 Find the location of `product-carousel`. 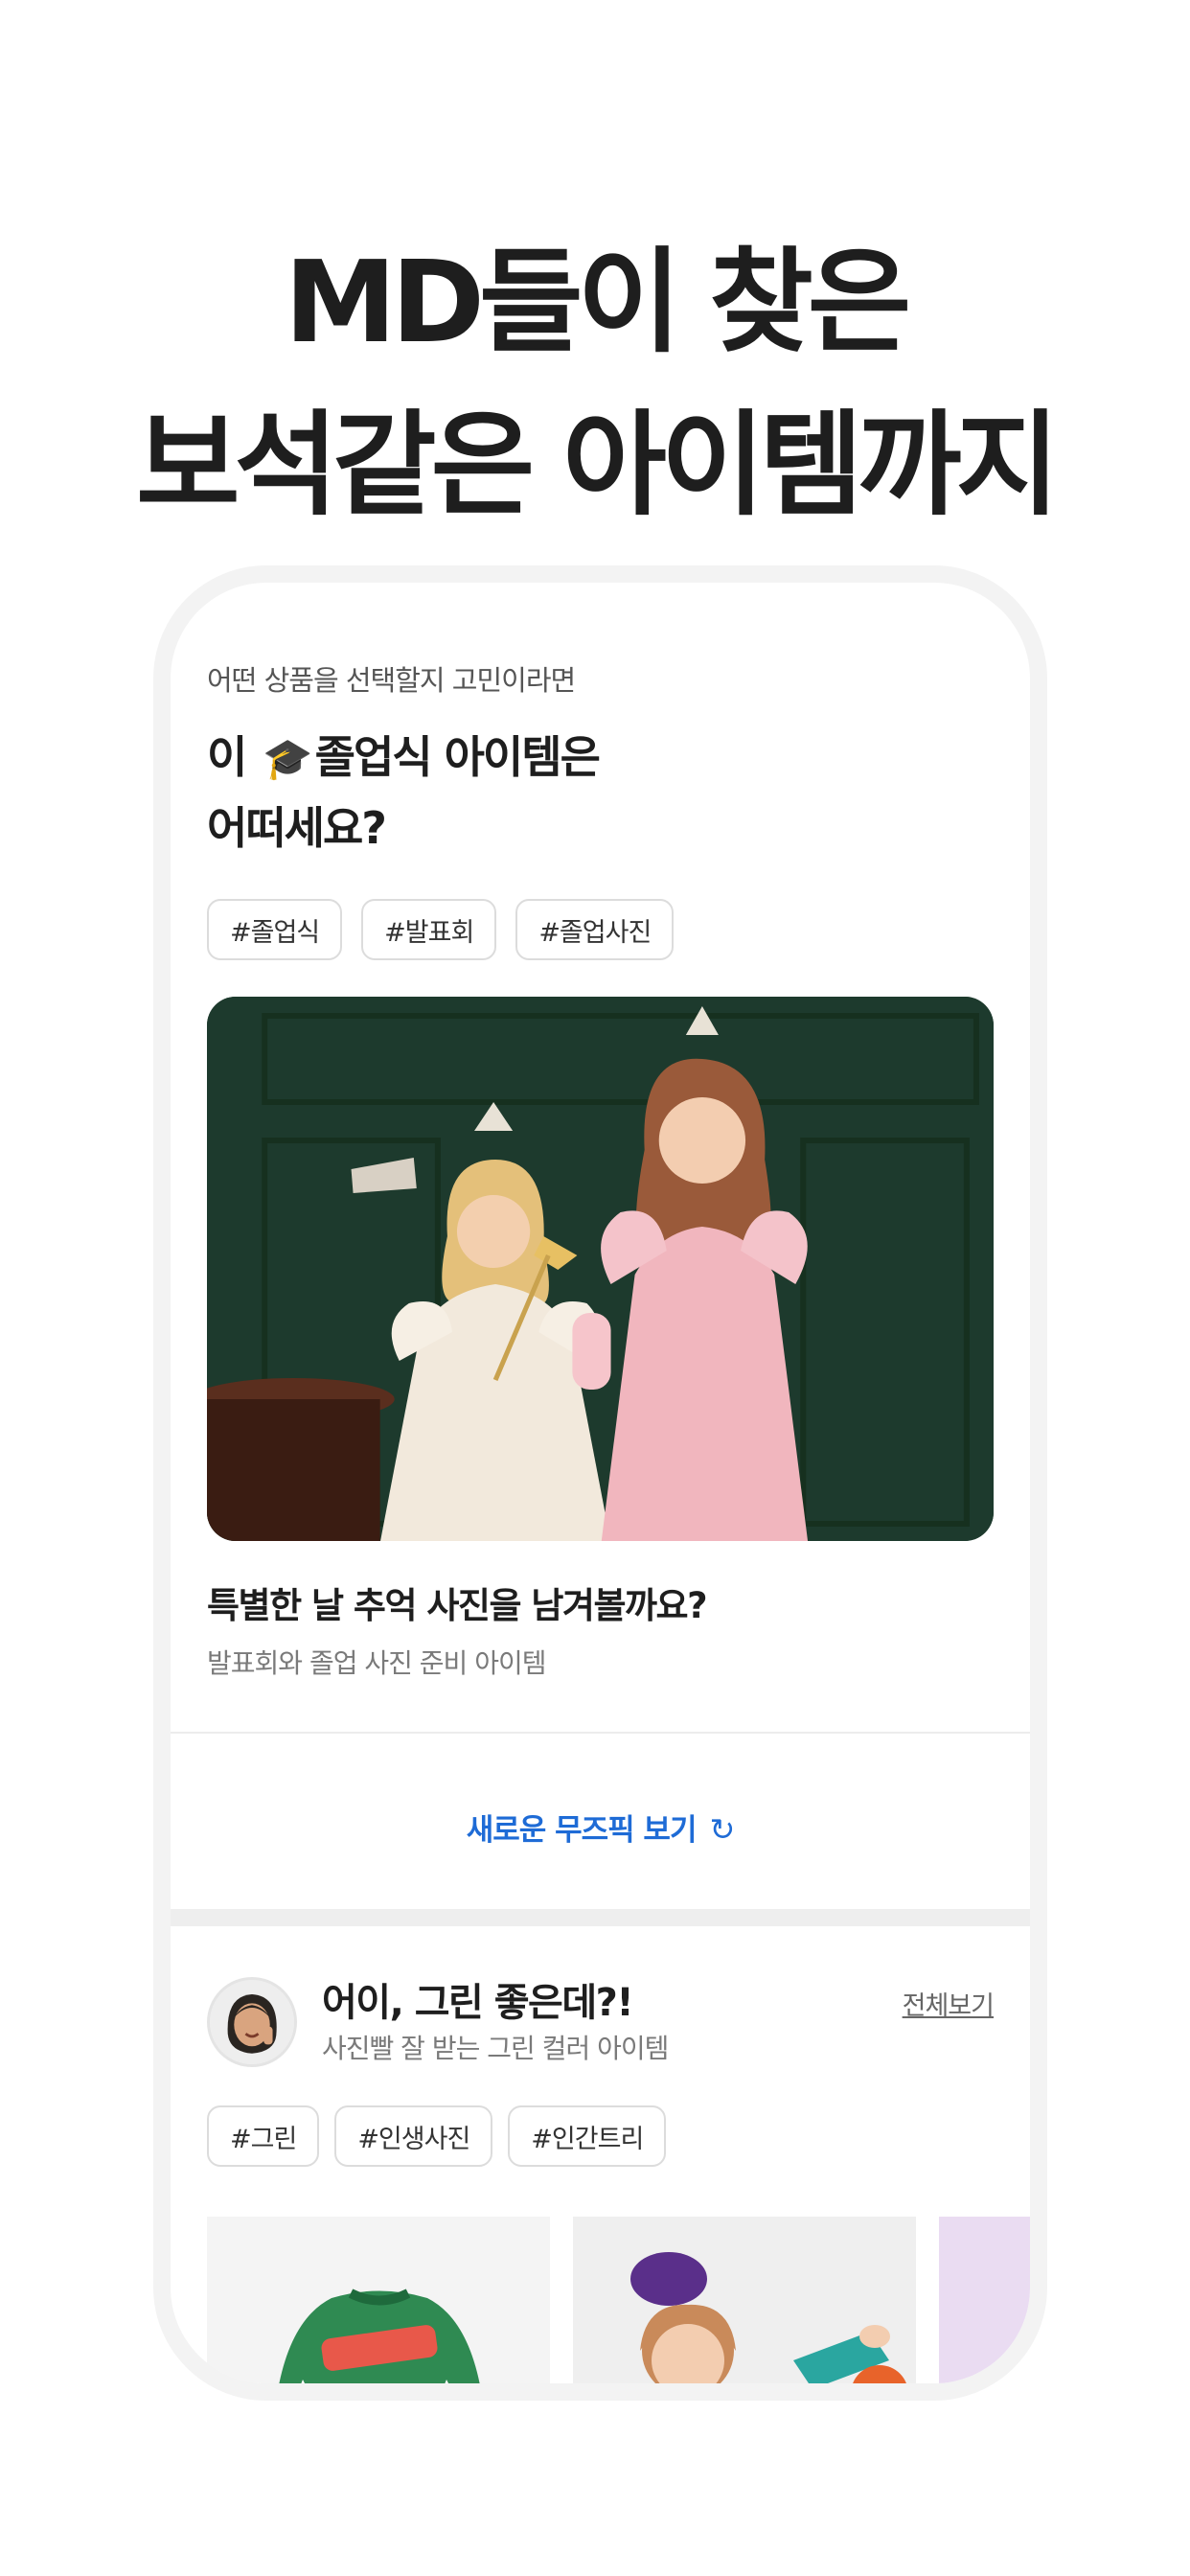

product-carousel is located at coordinates (619, 2300).